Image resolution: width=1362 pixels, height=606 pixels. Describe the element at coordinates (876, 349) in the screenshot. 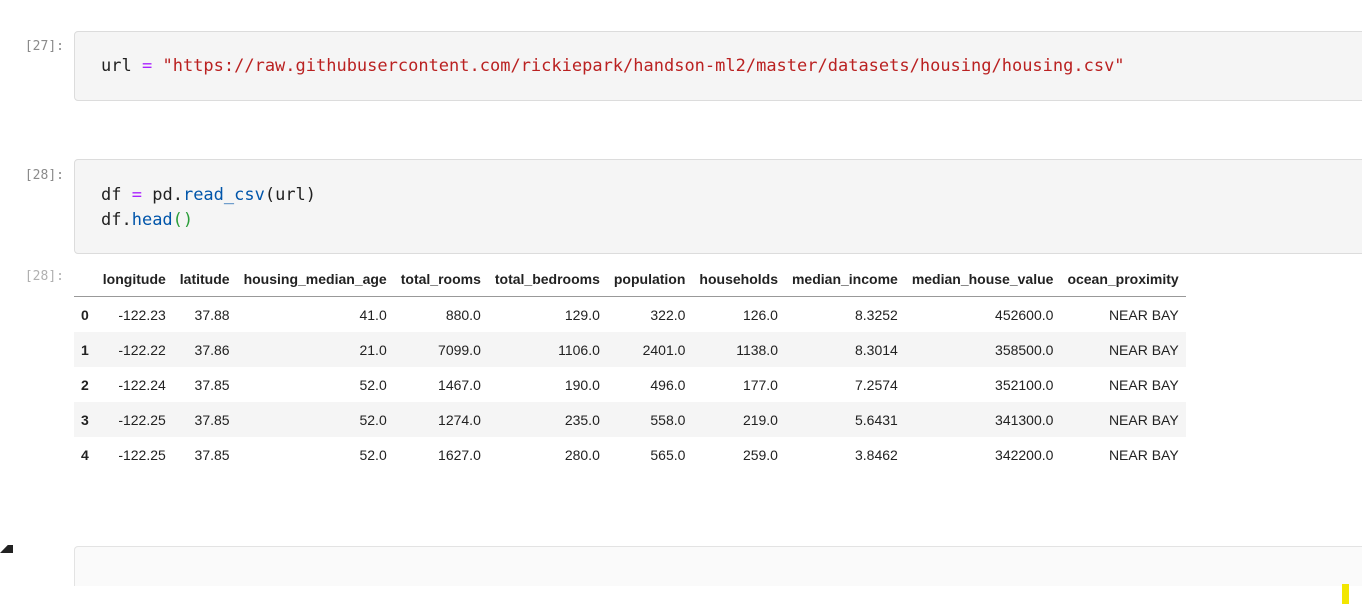

I see `table-cell: 8.3014` at that location.